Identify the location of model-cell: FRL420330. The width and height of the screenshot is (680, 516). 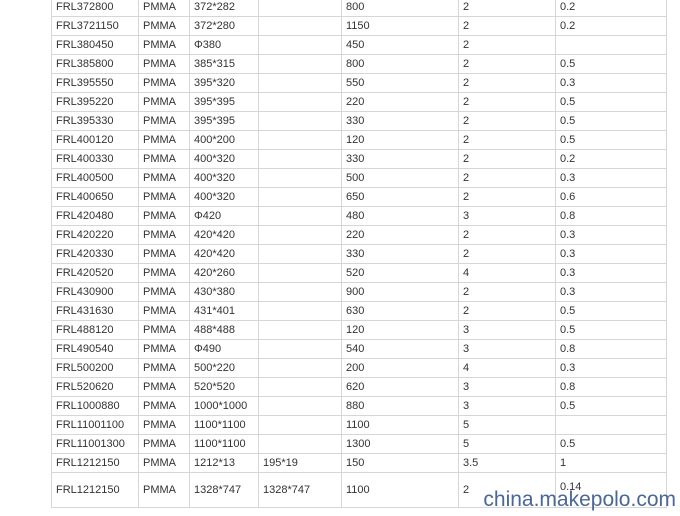
(95, 254).